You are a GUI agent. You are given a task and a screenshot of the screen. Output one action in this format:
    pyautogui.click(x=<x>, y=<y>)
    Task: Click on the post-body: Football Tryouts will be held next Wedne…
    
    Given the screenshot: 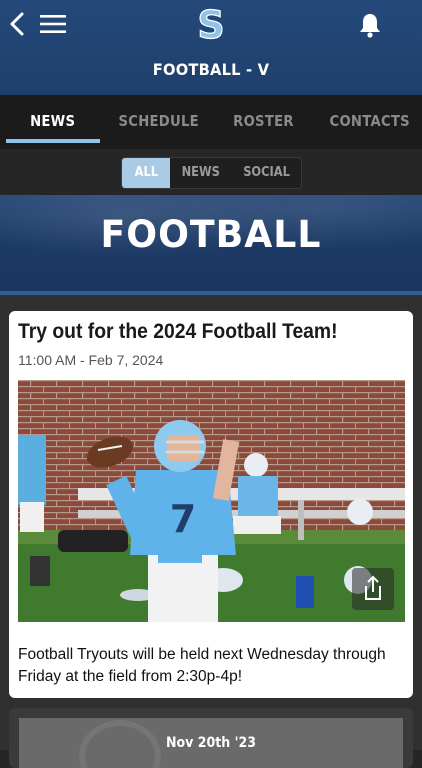 What is the action you would take?
    pyautogui.click(x=214, y=666)
    